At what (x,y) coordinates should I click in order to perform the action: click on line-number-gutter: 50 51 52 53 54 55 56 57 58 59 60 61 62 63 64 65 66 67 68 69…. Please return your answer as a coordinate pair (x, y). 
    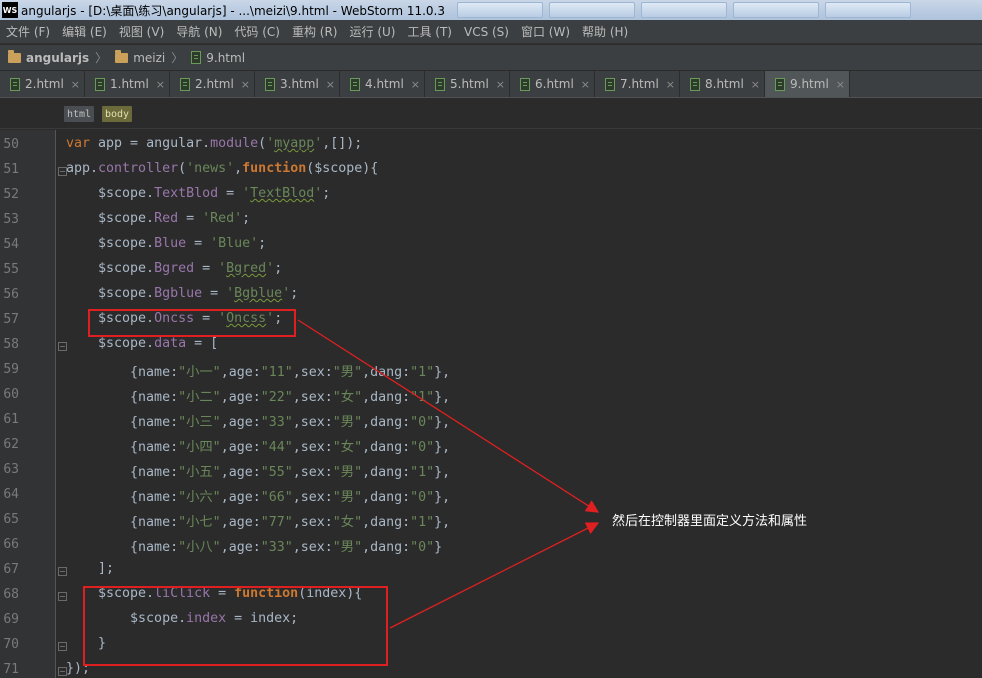
    Looking at the image, I should click on (28, 404).